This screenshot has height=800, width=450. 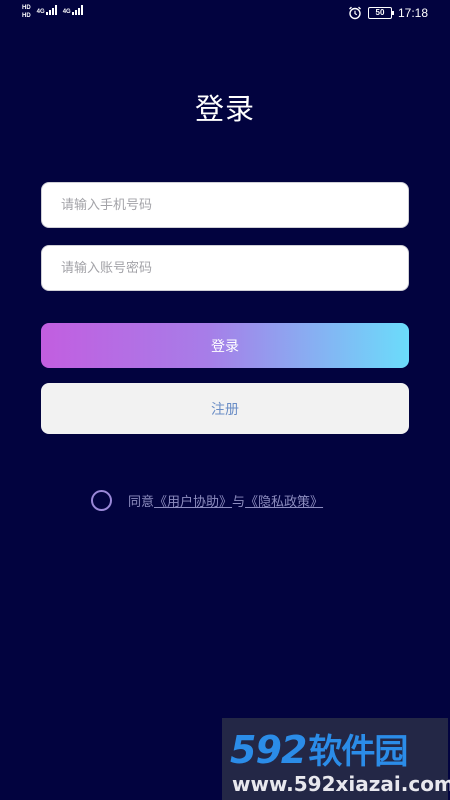 I want to click on agreement-prefix: 同意, so click(x=141, y=502).